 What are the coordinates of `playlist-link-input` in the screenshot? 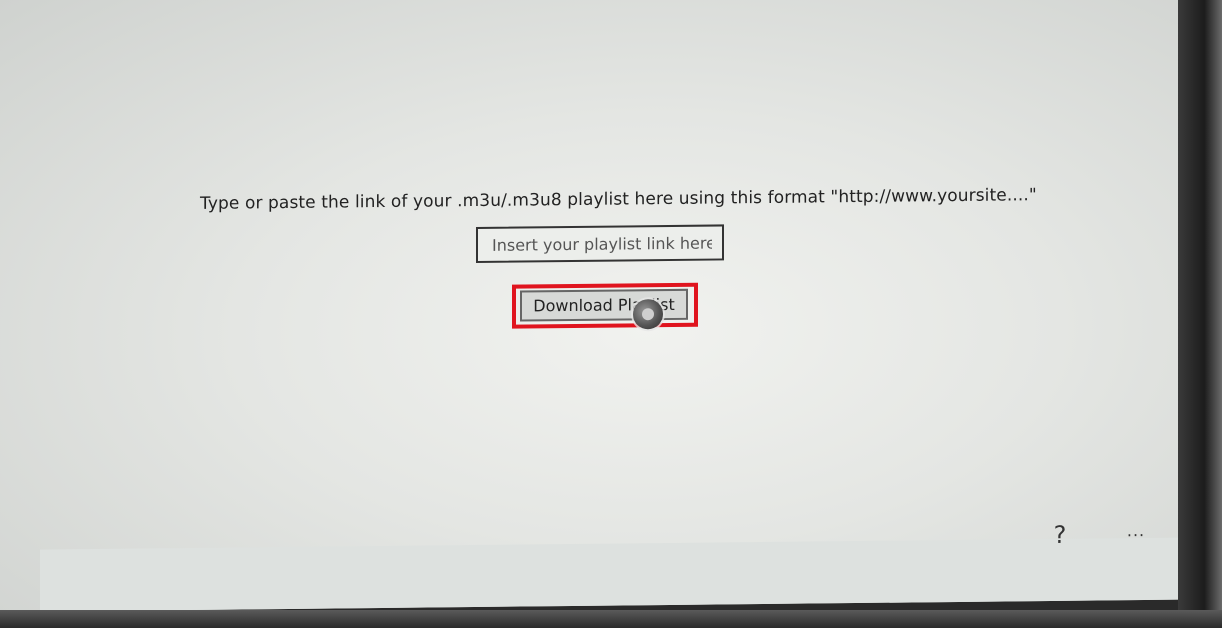 It's located at (600, 244).